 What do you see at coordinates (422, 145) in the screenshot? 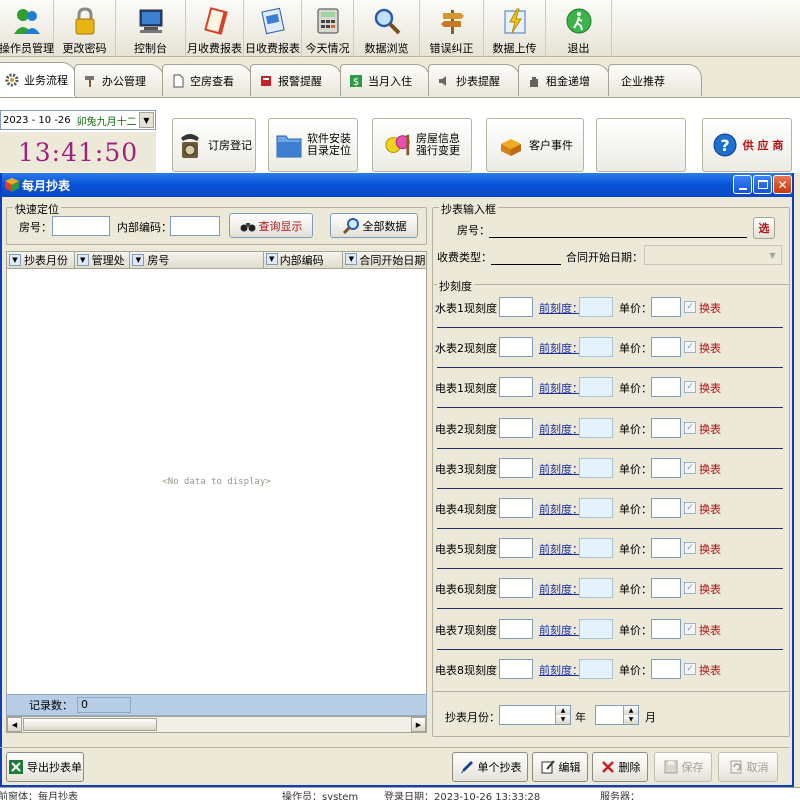
I see `room-info-change-button: 房屋信息 强行变更` at bounding box center [422, 145].